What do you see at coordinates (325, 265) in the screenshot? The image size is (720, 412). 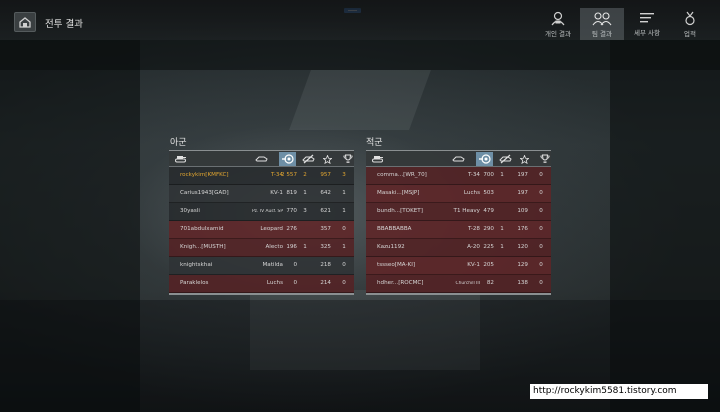 I see `xp-value: 218` at bounding box center [325, 265].